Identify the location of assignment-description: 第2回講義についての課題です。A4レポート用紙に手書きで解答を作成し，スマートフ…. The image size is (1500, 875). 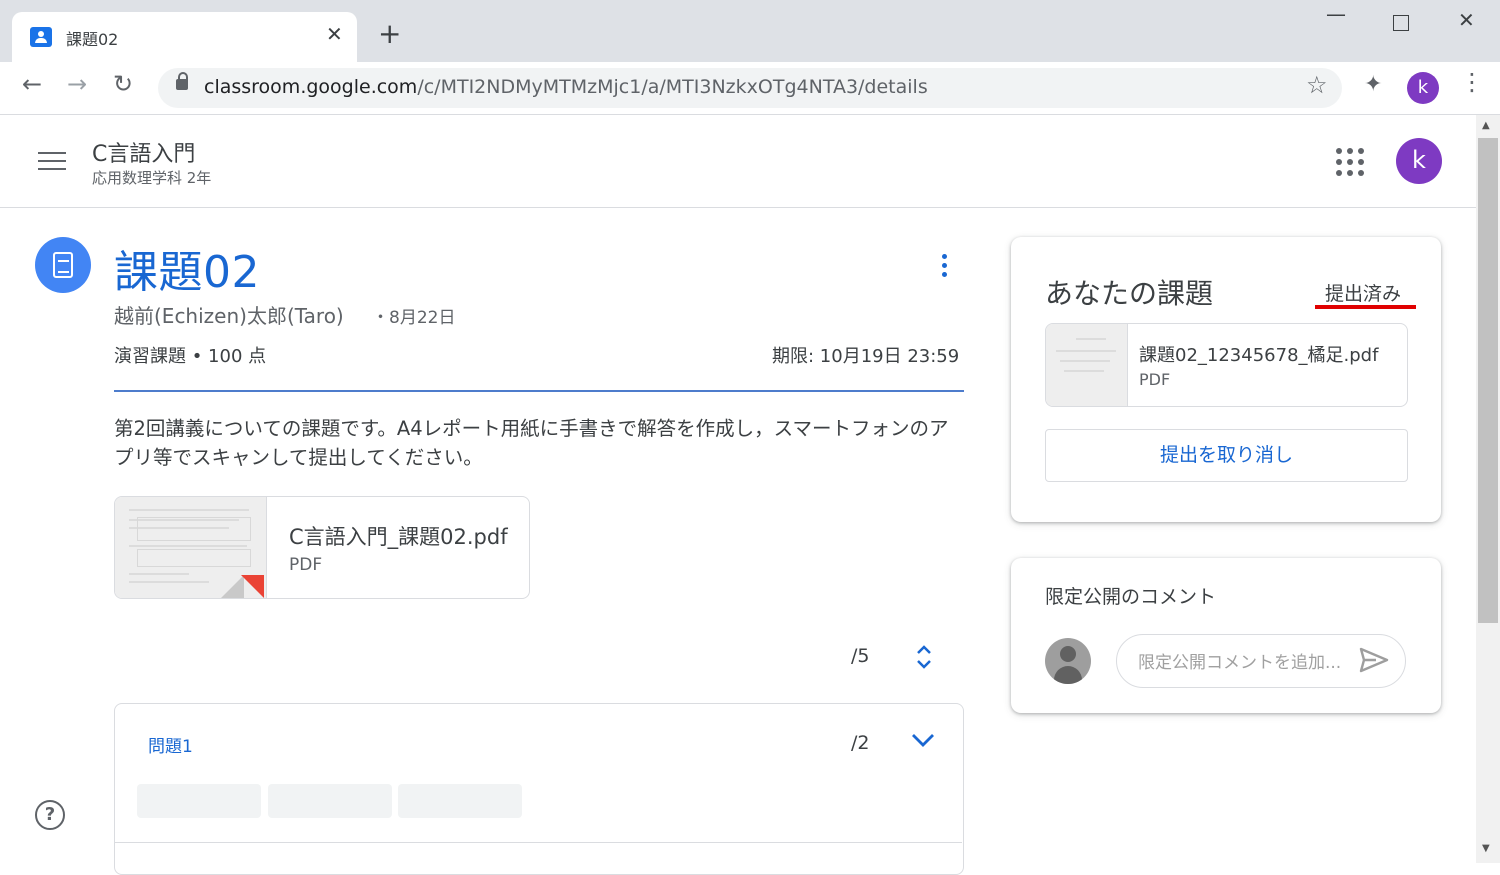
(531, 443).